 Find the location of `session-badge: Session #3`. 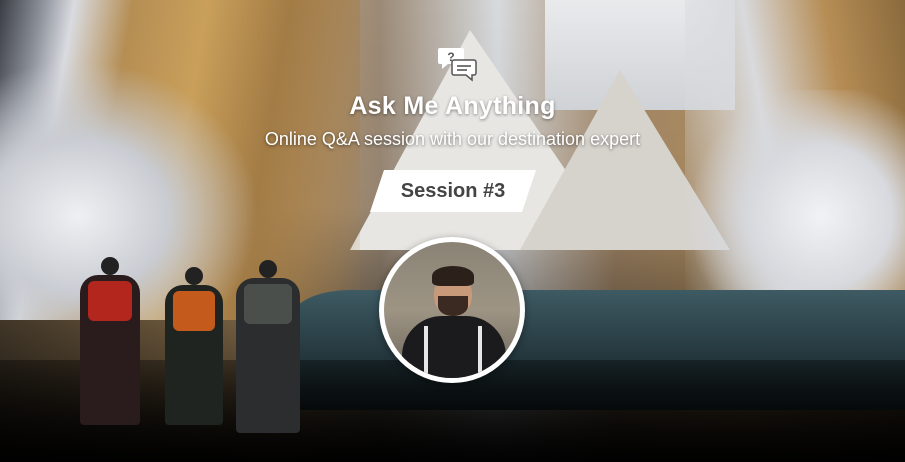

session-badge: Session #3 is located at coordinates (453, 191).